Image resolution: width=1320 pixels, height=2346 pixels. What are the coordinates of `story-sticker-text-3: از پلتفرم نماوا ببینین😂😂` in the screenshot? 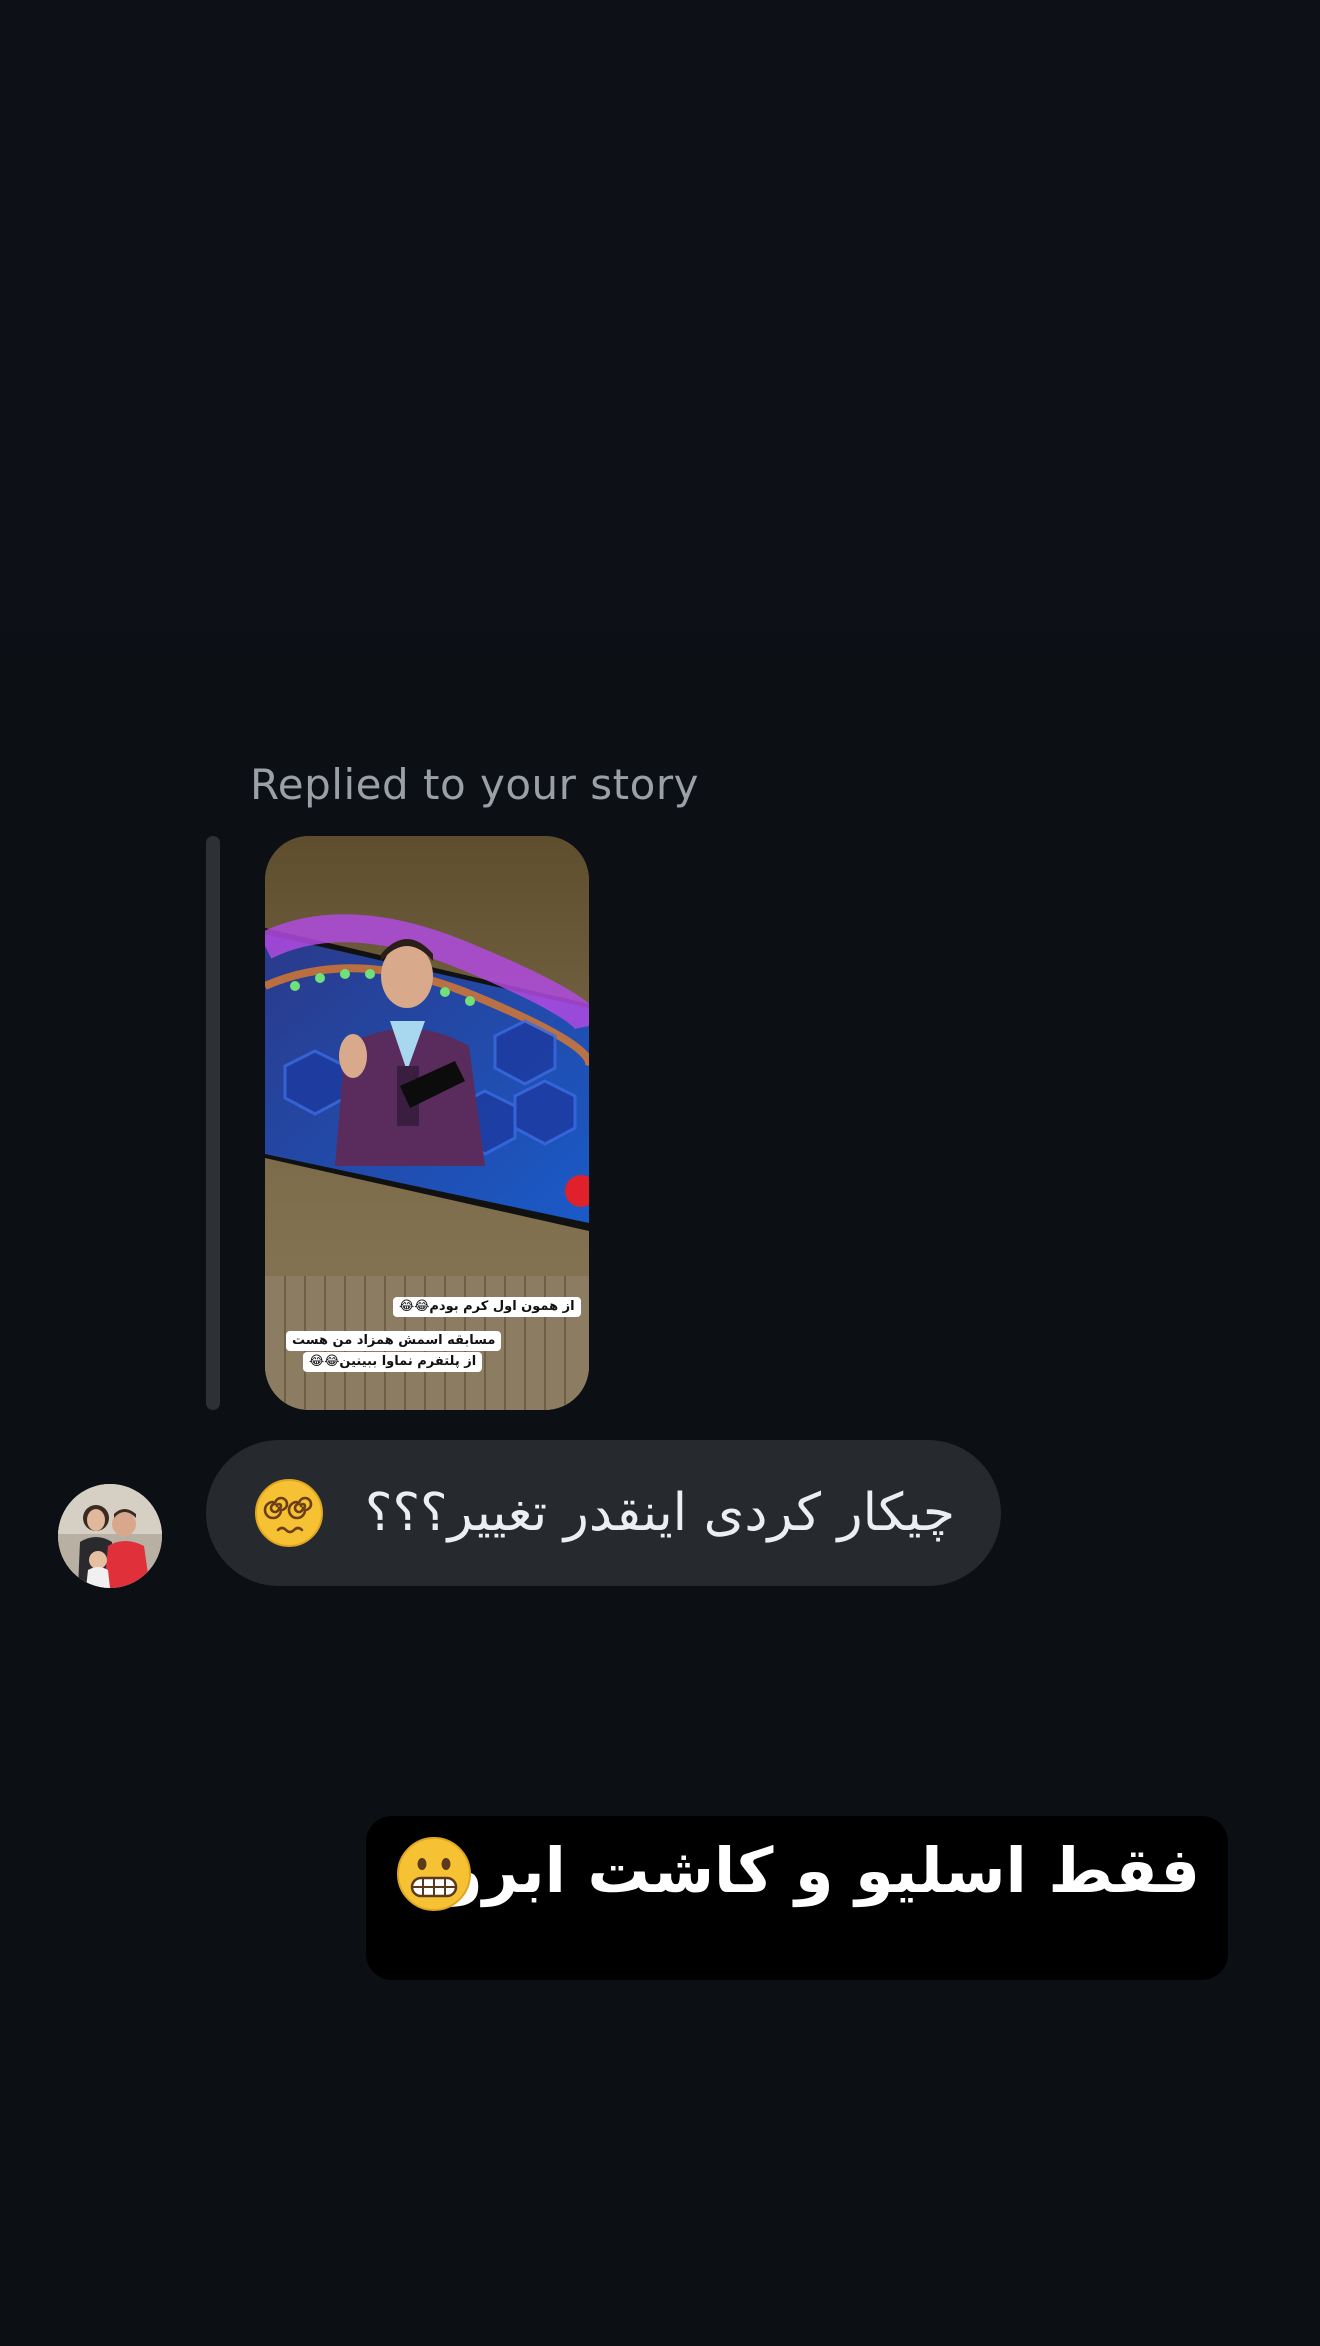 It's located at (393, 1362).